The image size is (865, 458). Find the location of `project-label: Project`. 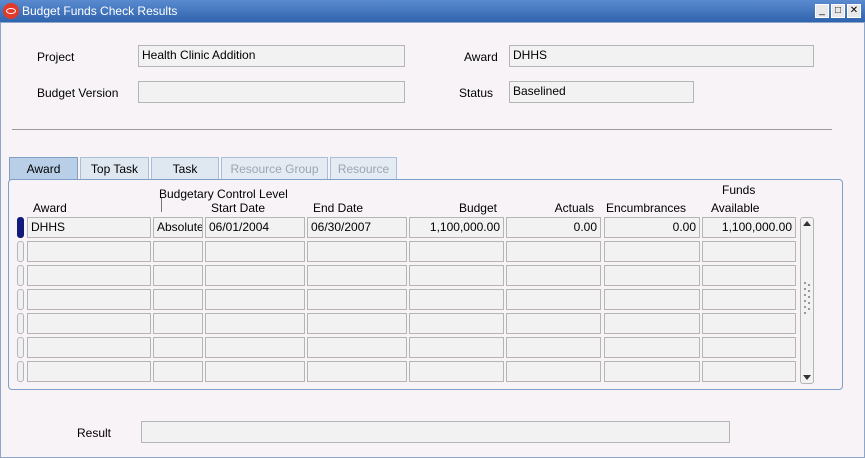

project-label: Project is located at coordinates (56, 57).